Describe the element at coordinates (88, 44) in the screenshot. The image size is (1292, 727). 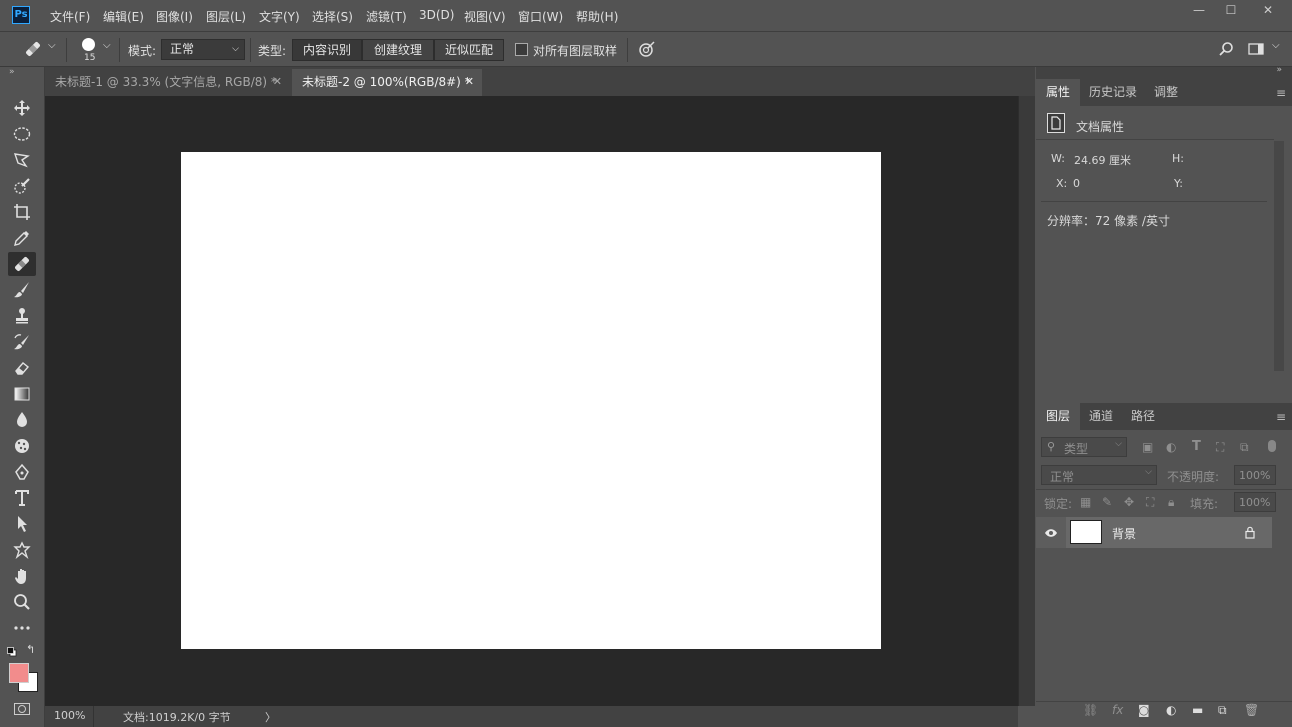
I see `brush-size-icon` at that location.